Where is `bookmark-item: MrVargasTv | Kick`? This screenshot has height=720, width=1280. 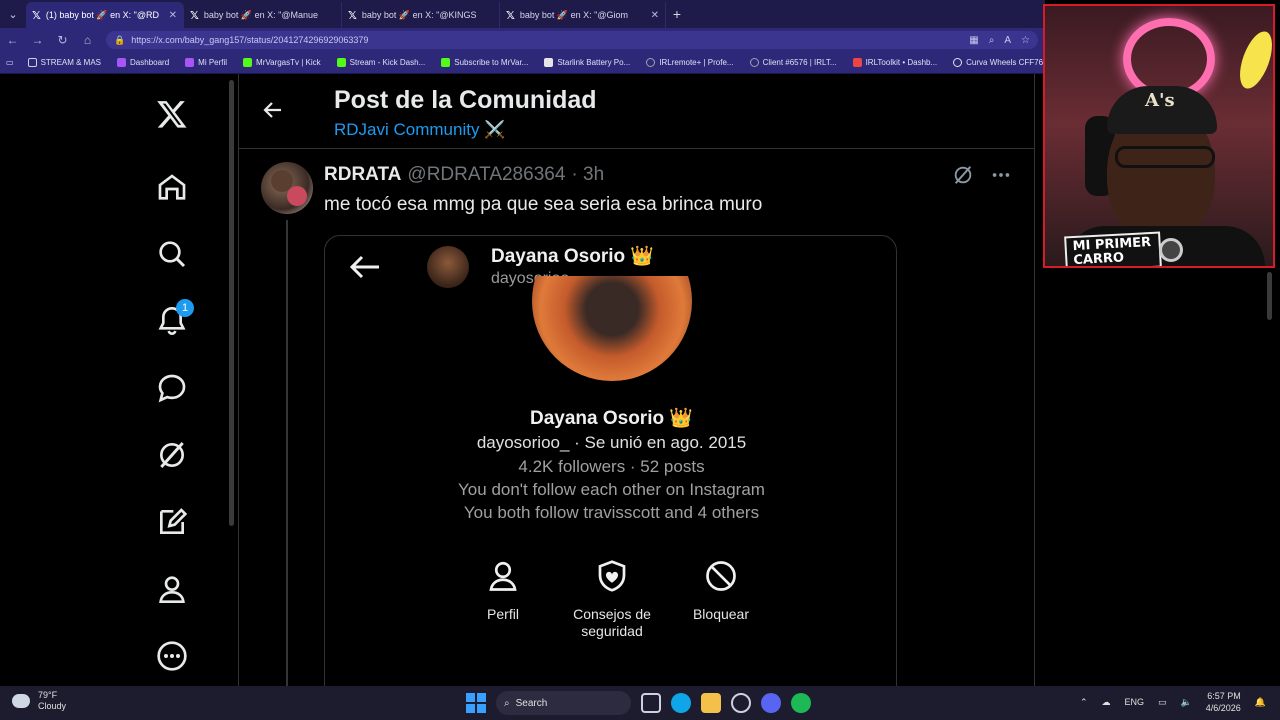 bookmark-item: MrVargasTv | Kick is located at coordinates (282, 62).